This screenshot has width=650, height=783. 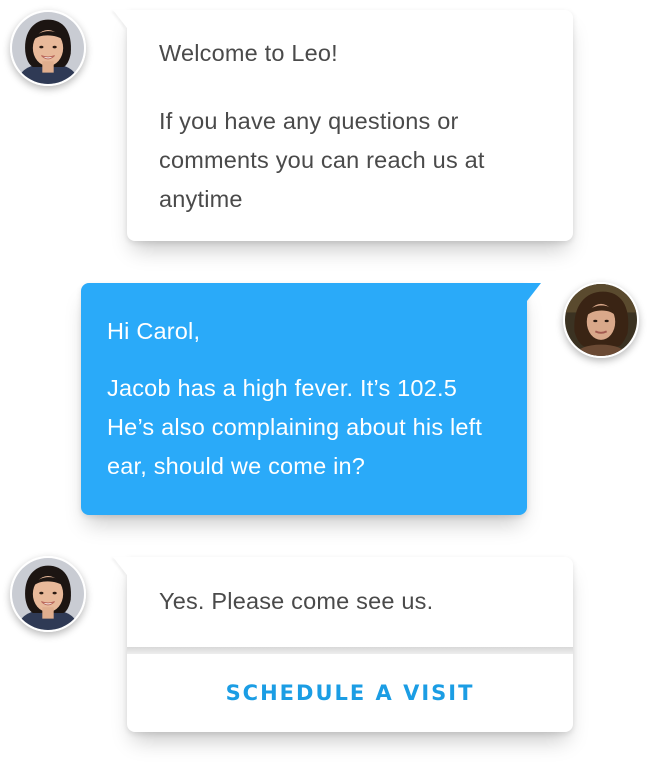 What do you see at coordinates (248, 53) in the screenshot?
I see `message-text: Welcome to Leo!` at bounding box center [248, 53].